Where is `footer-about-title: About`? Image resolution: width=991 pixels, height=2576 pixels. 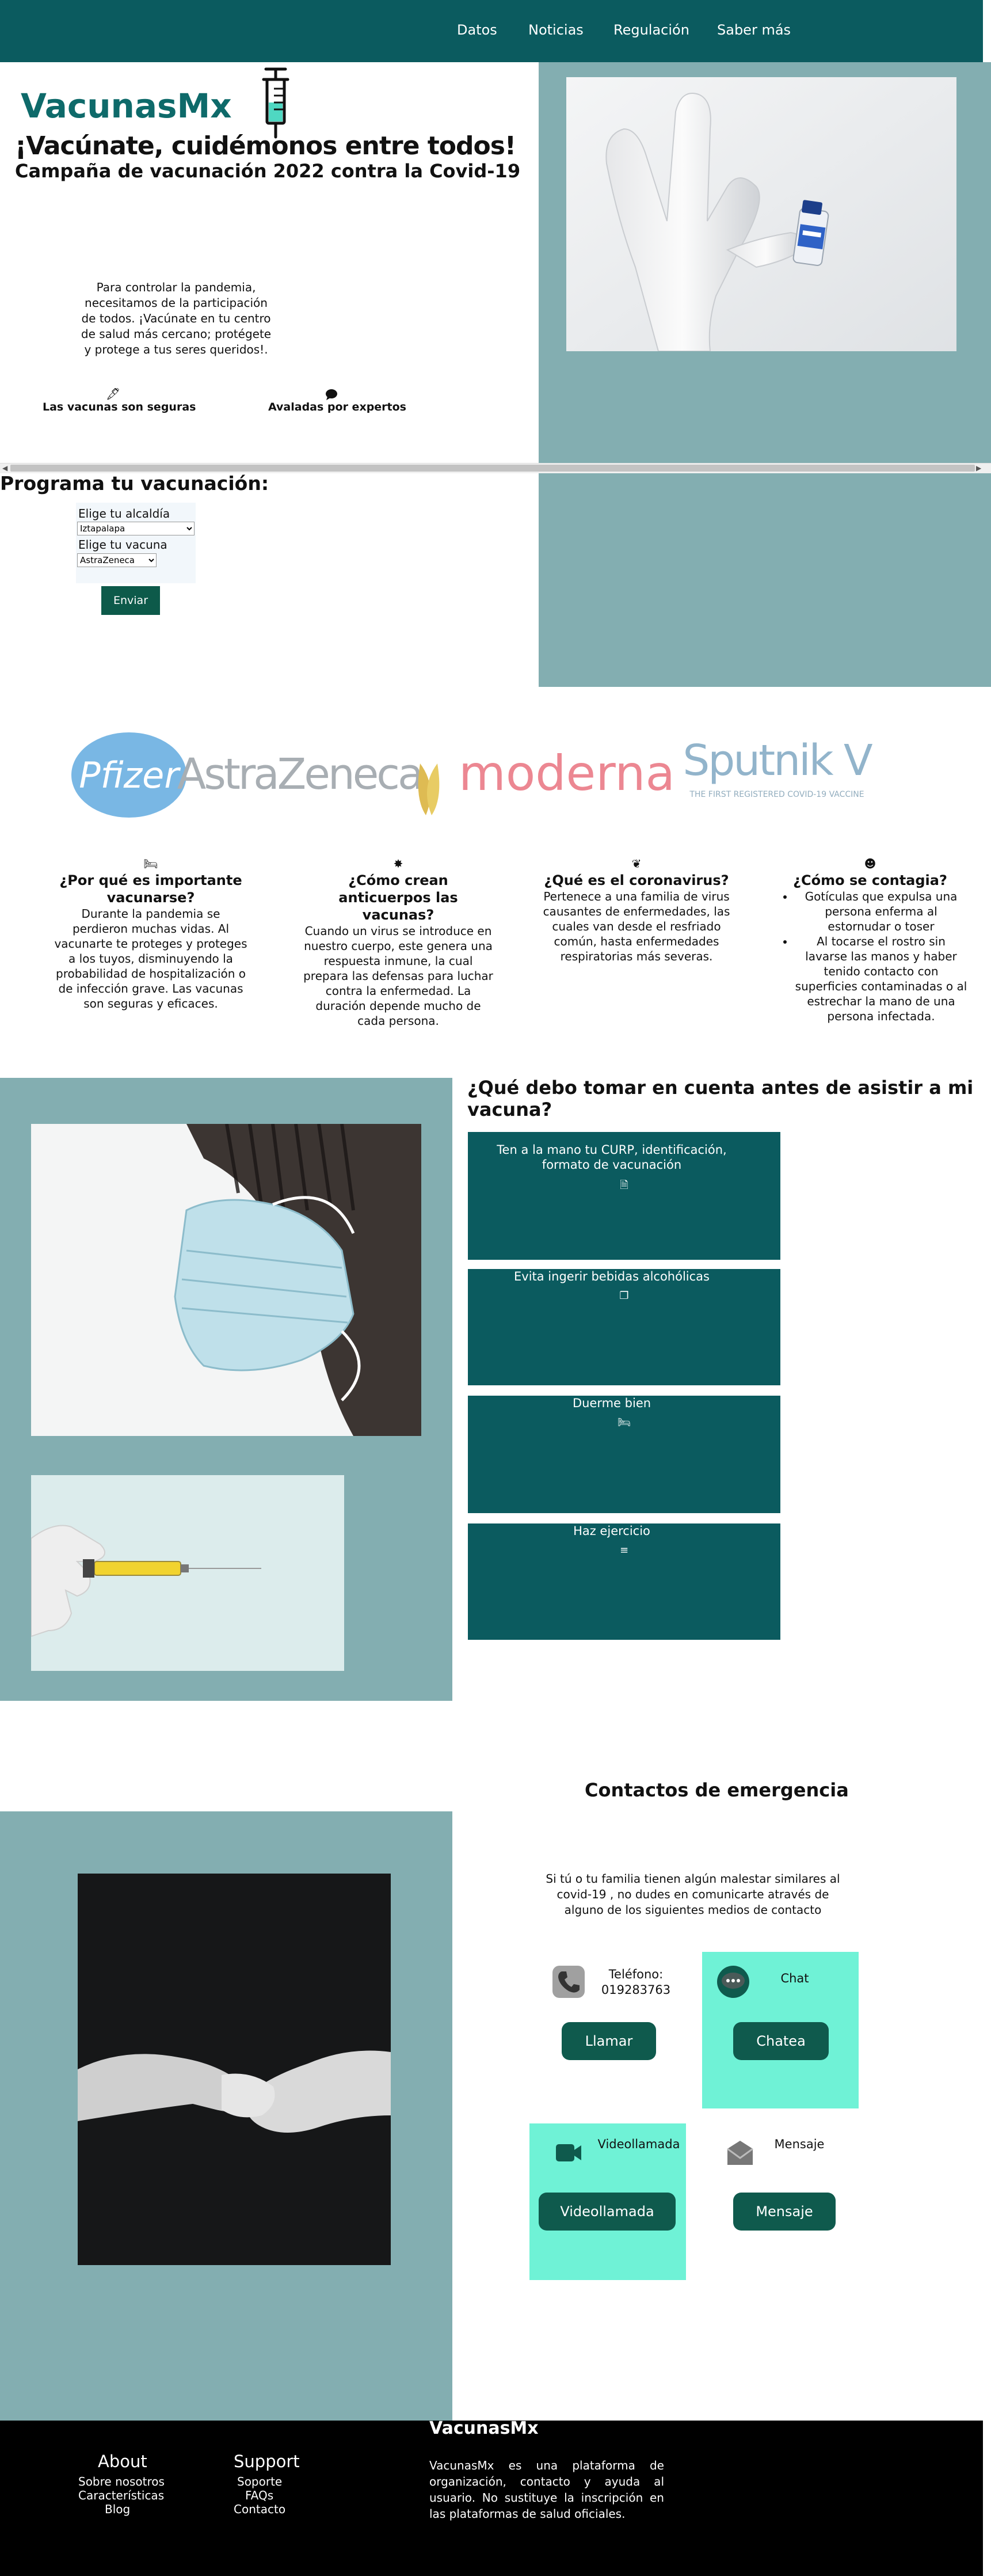 footer-about-title: About is located at coordinates (122, 2461).